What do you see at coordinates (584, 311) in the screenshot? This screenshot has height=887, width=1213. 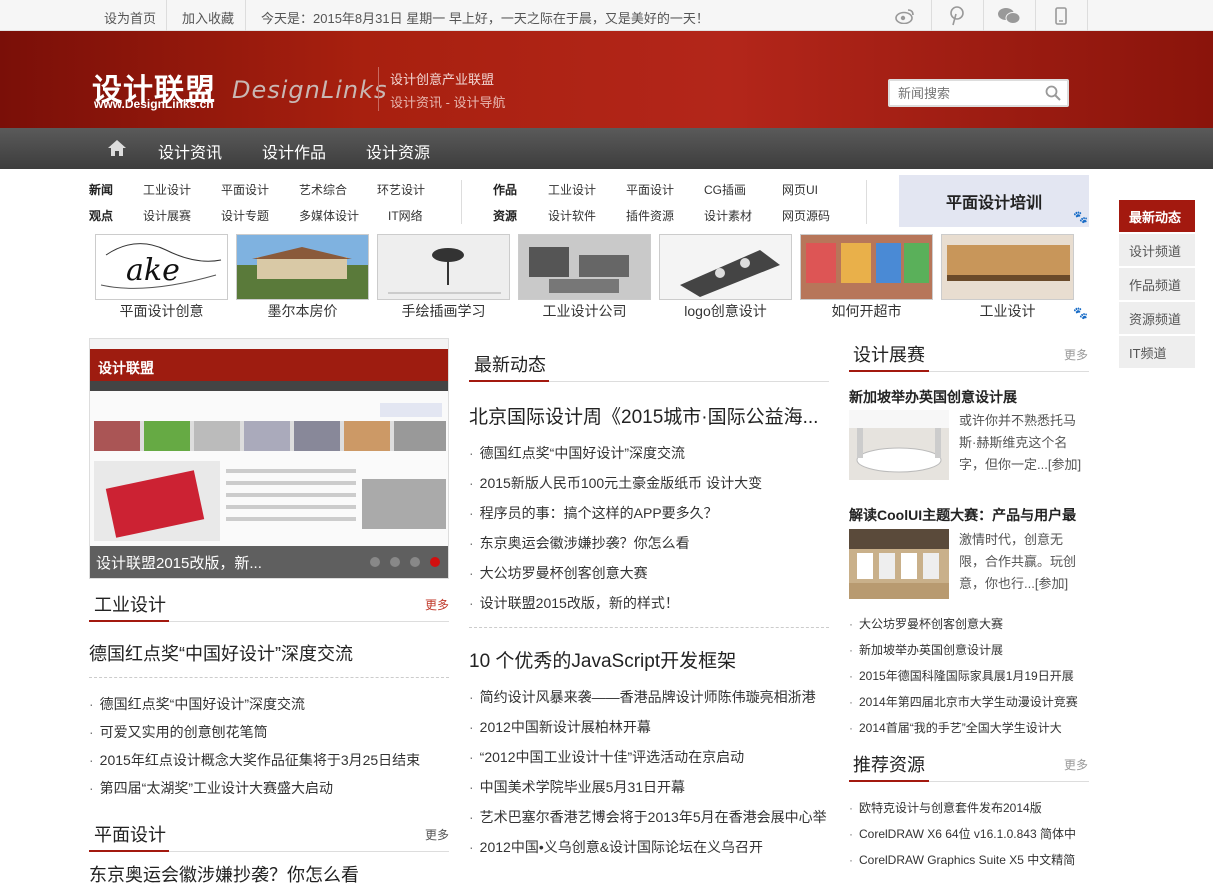 I see `thumbnail-caption: 工业设计公司` at bounding box center [584, 311].